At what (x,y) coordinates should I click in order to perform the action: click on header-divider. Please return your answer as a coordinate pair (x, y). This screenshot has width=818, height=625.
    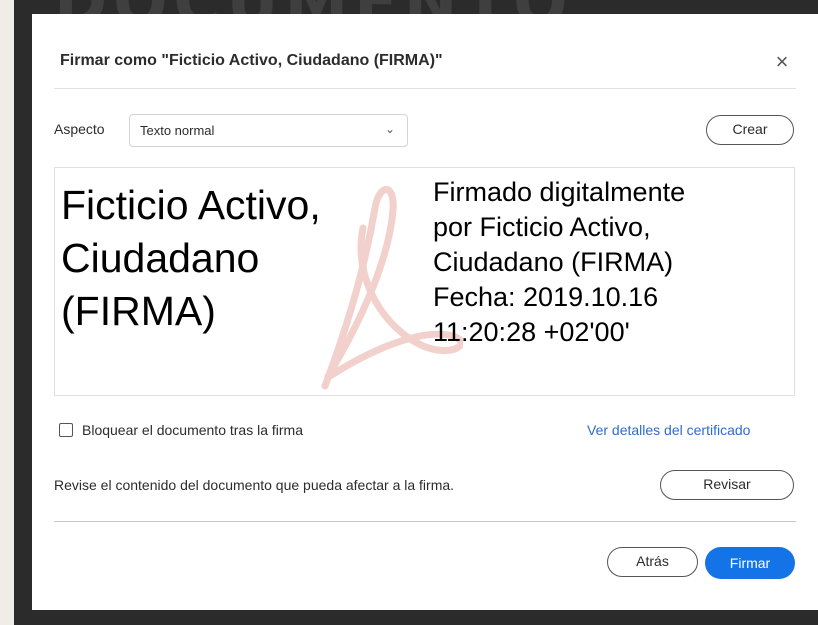
    Looking at the image, I should click on (425, 88).